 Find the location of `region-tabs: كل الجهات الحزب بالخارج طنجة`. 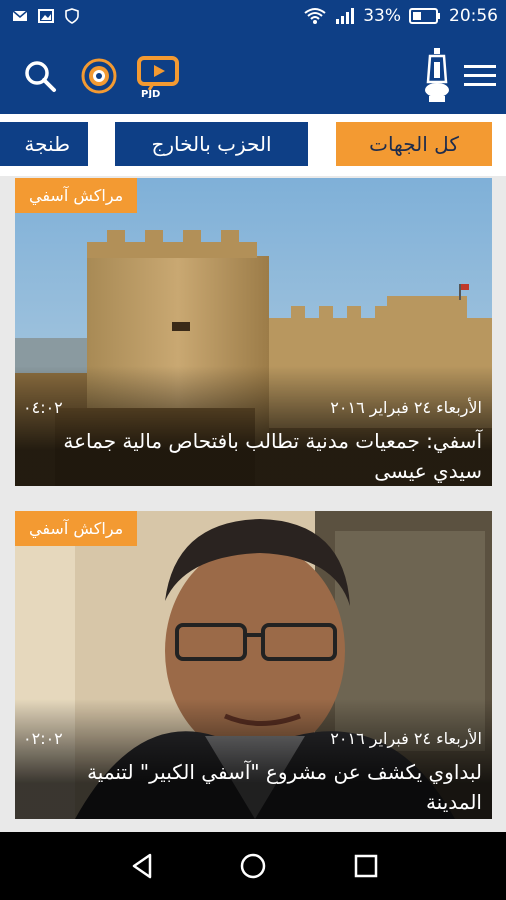

region-tabs: كل الجهات الحزب بالخارج طنجة is located at coordinates (253, 145).